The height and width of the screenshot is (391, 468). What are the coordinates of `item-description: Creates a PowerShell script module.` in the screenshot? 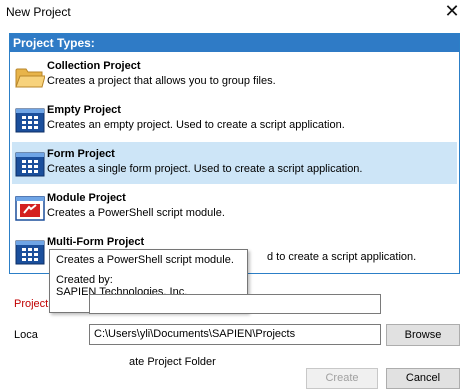 It's located at (136, 213).